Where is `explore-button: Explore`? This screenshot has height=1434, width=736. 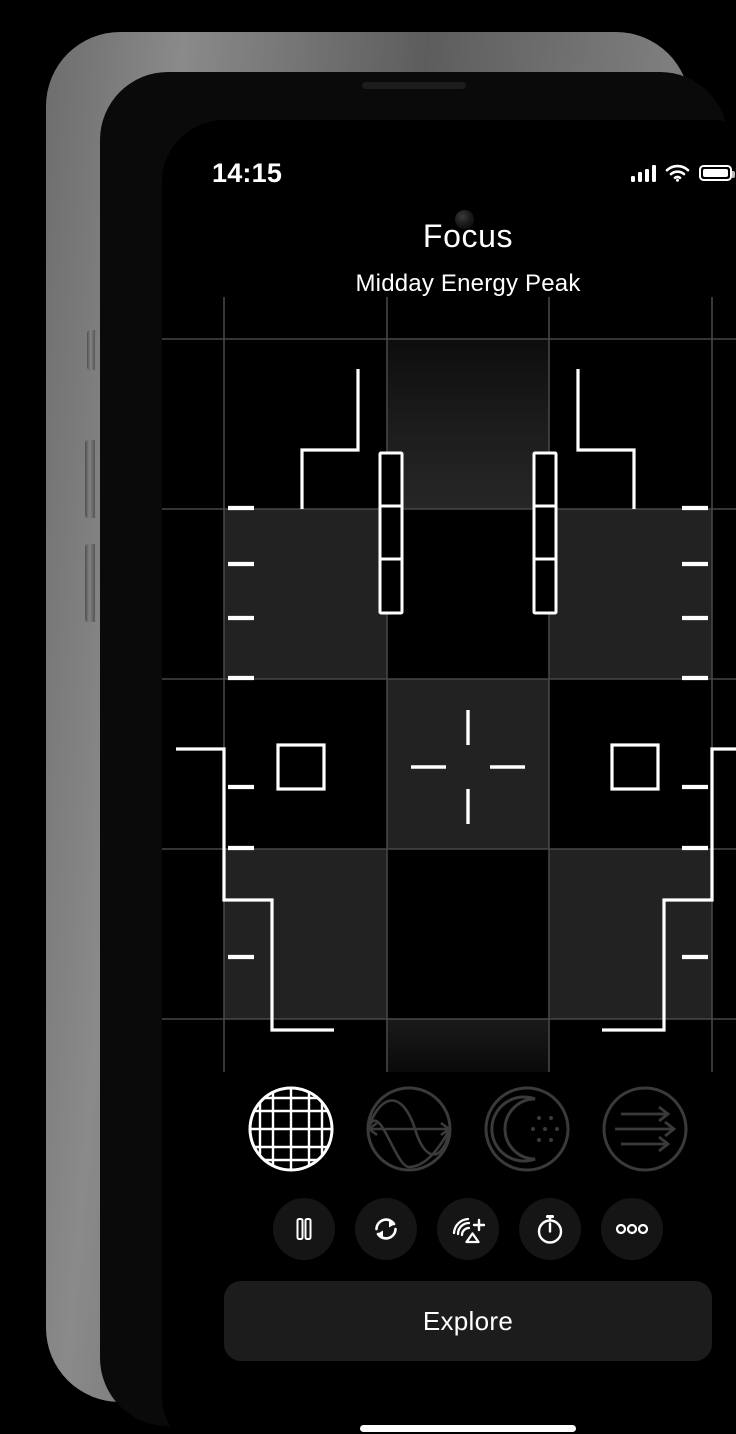 explore-button: Explore is located at coordinates (468, 1321).